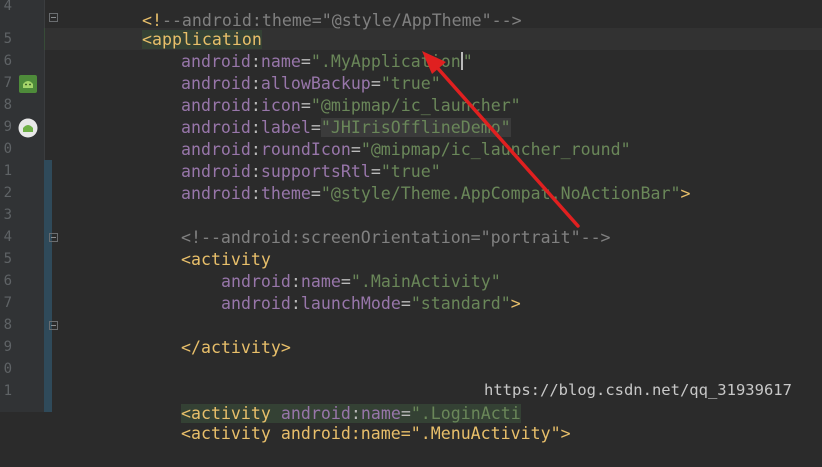 The height and width of the screenshot is (467, 822). What do you see at coordinates (434, 62) in the screenshot?
I see `arrow-head` at bounding box center [434, 62].